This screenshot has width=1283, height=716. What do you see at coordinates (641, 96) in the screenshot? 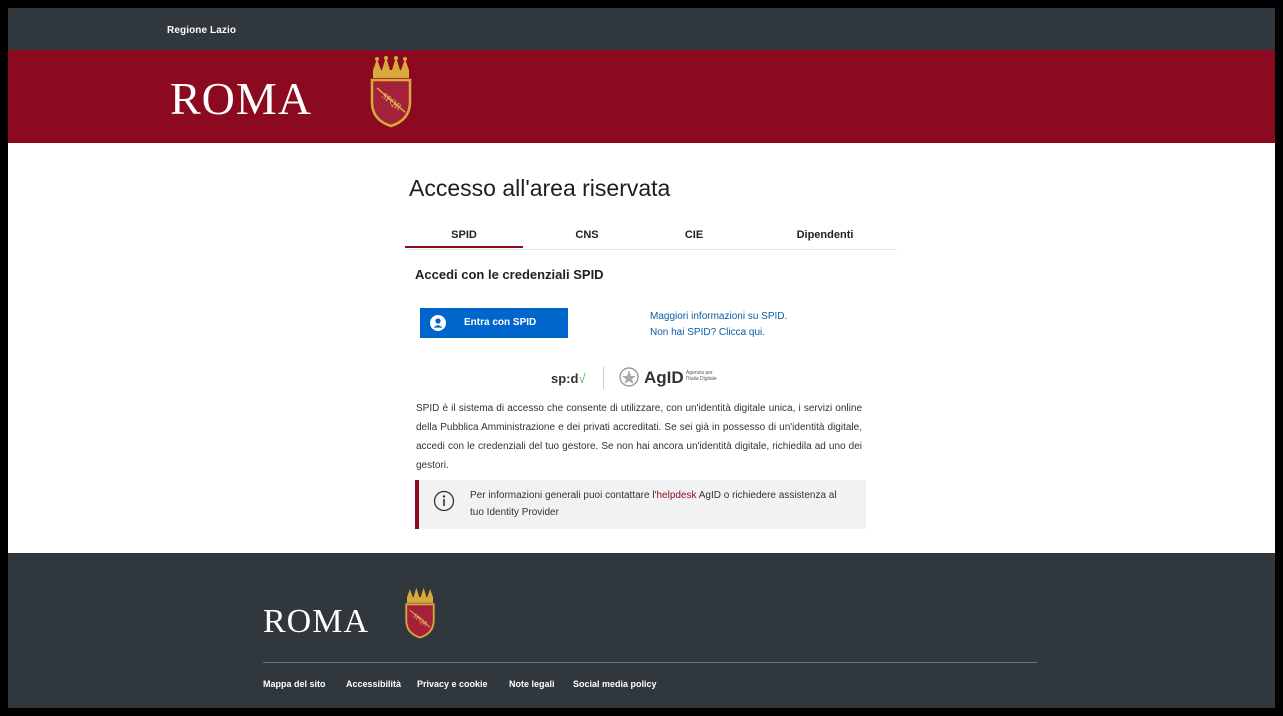
I see `site-header: ROMA SPQR` at bounding box center [641, 96].